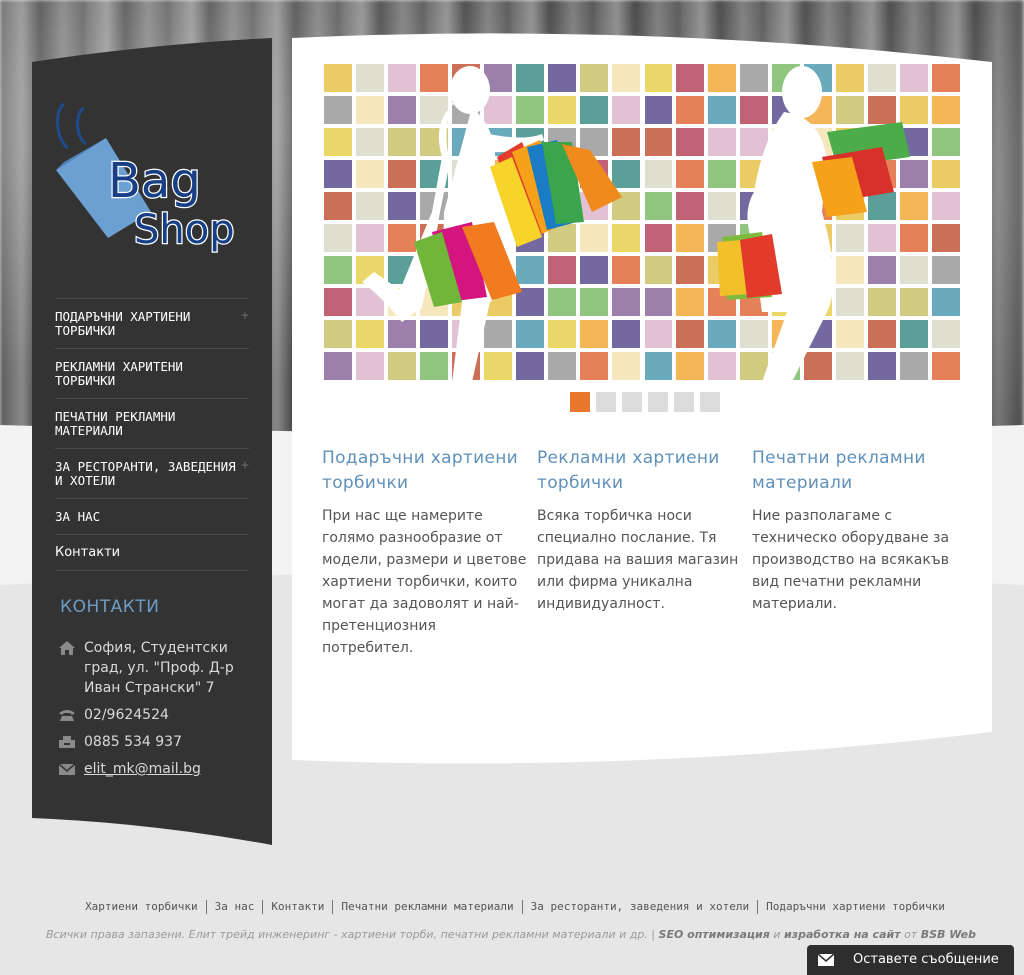 The height and width of the screenshot is (975, 1024). I want to click on feature-title: Печатни рекламни материали, so click(854, 471).